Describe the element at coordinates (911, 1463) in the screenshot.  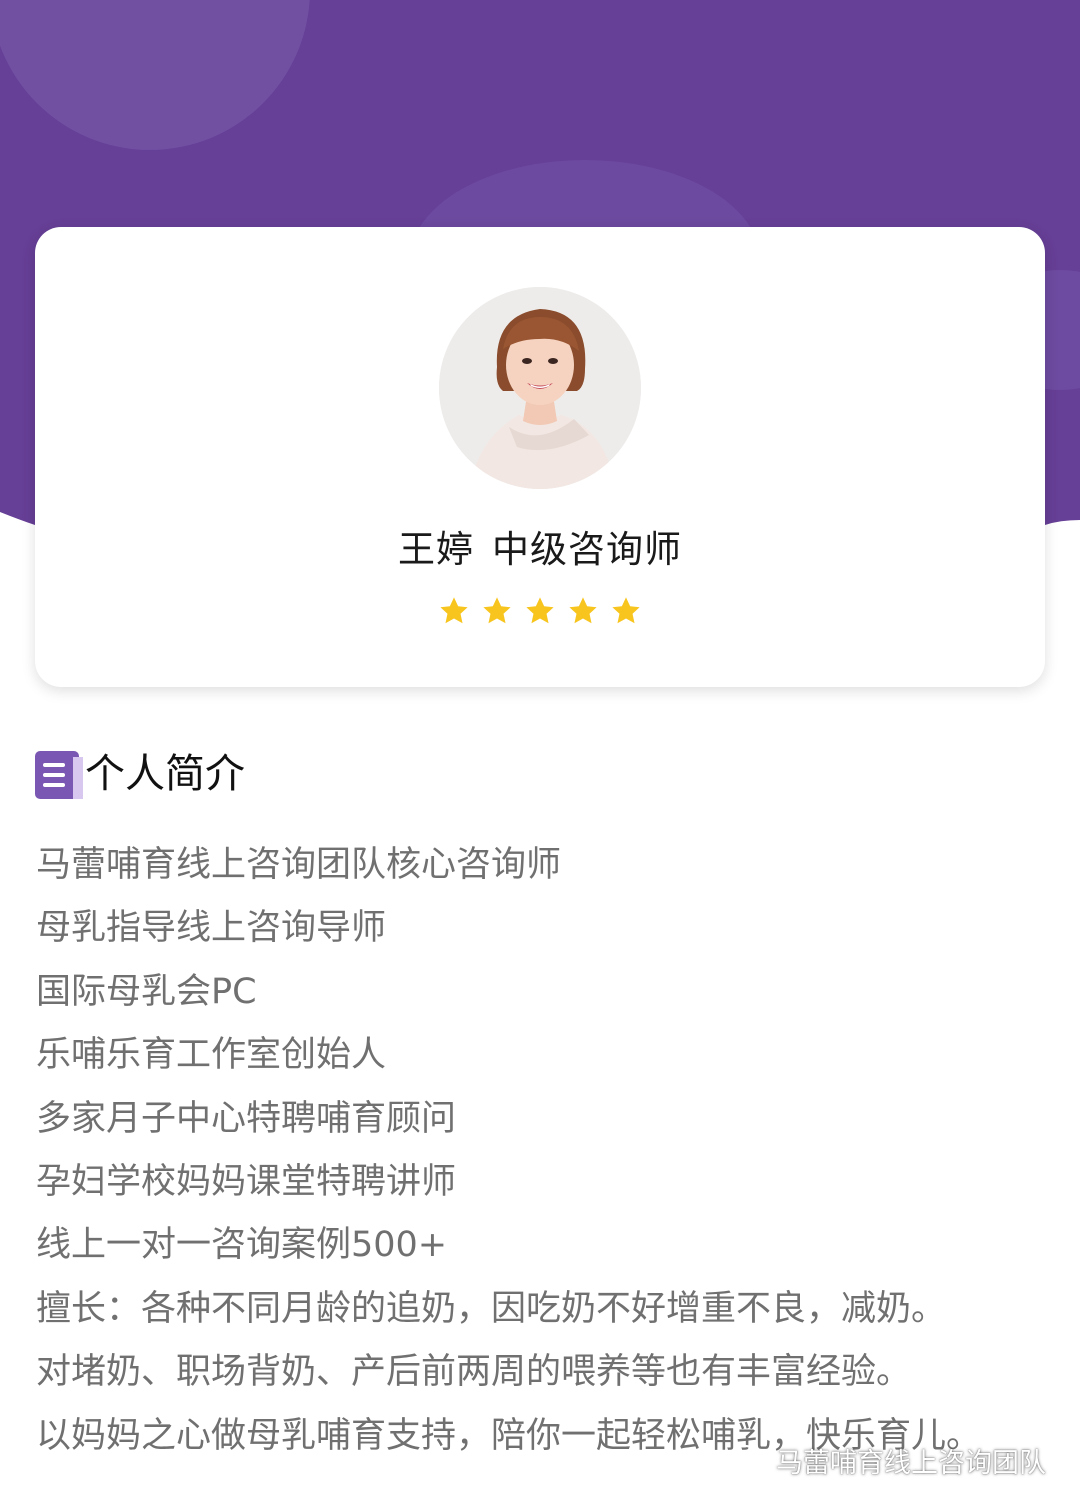
I see `watermark-text: 马蕾哺育线上咨询团队` at that location.